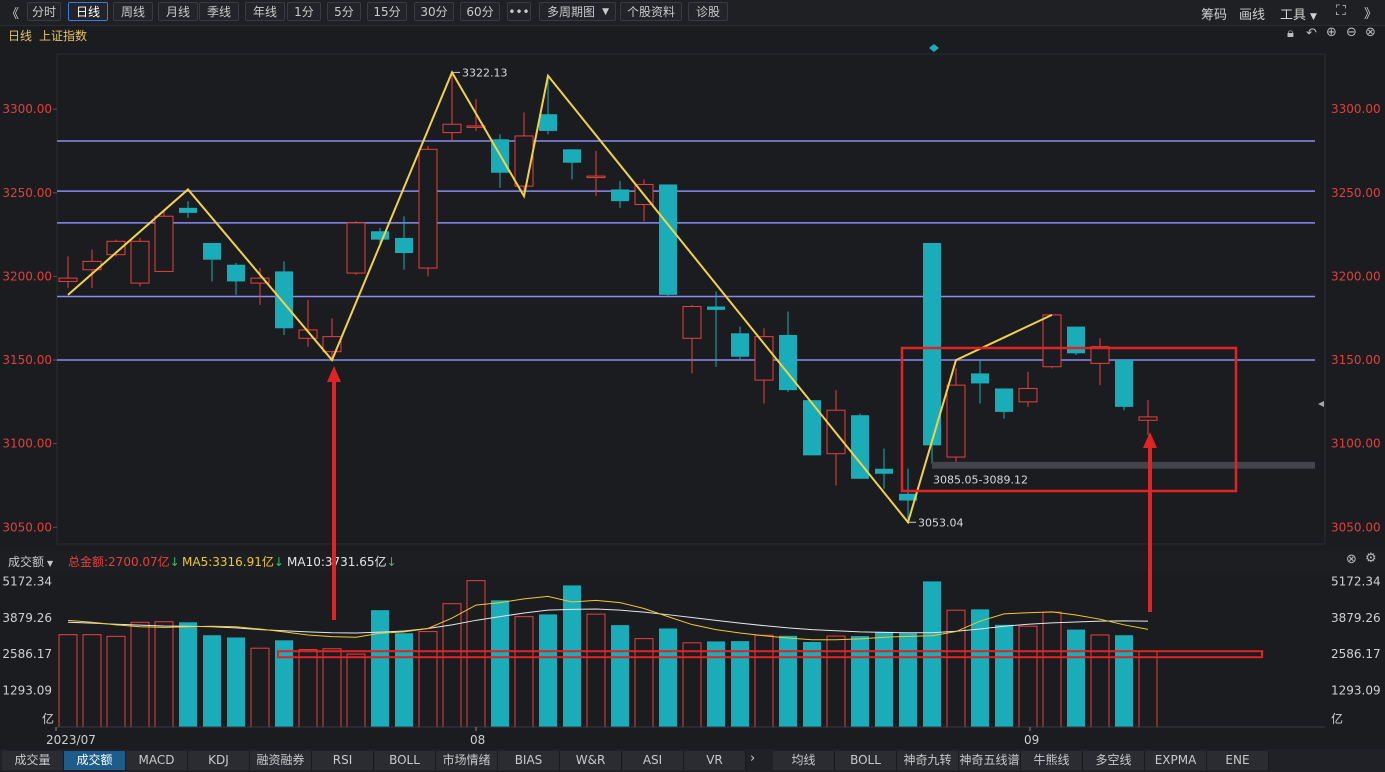 The image size is (1385, 772). I want to click on zoom-out-icon: ⊖, so click(1351, 32).